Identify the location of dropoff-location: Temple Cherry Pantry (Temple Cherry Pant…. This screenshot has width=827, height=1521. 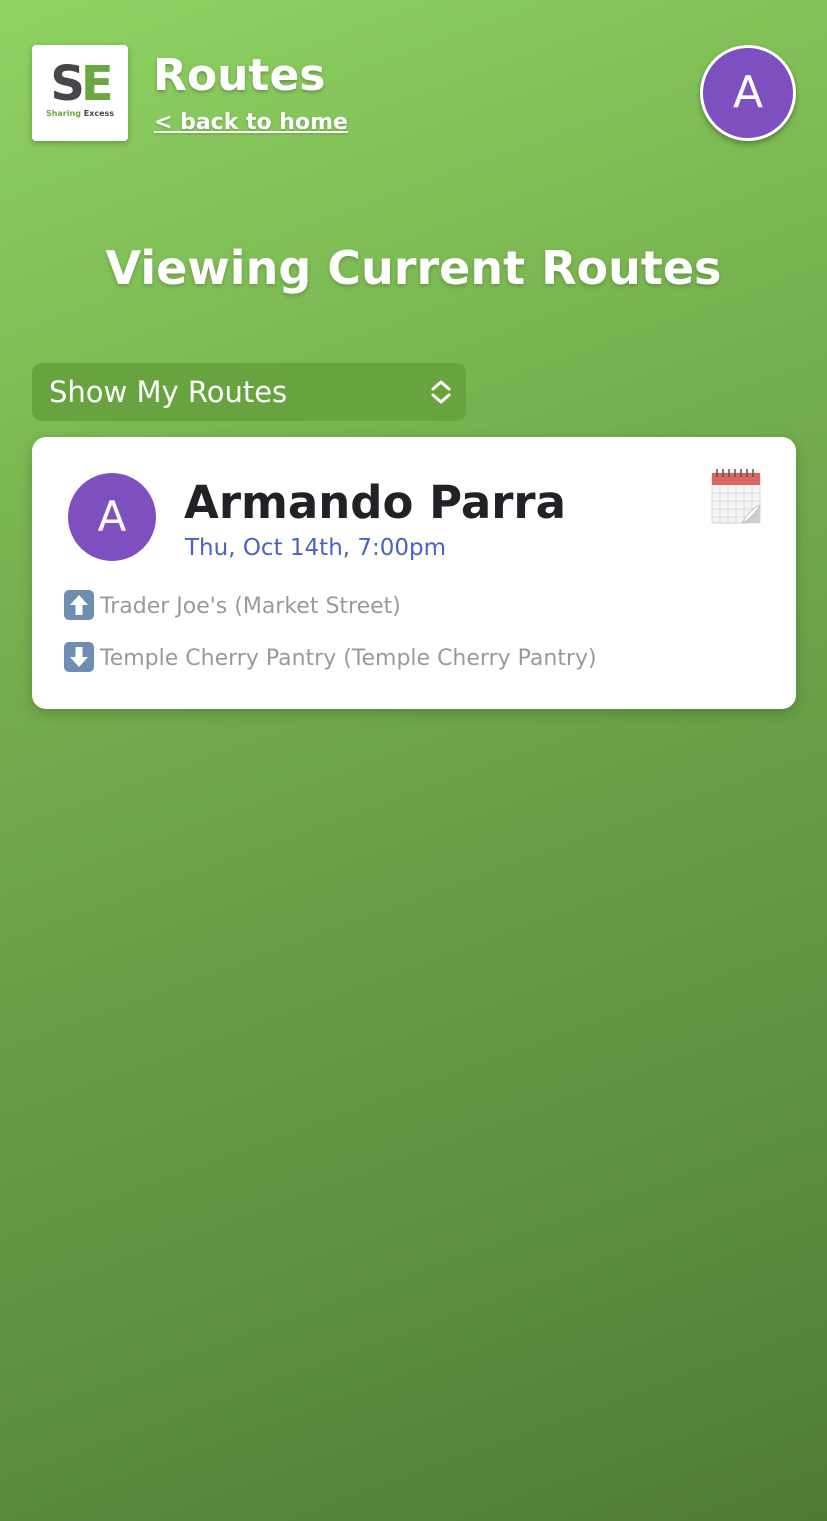
(348, 658).